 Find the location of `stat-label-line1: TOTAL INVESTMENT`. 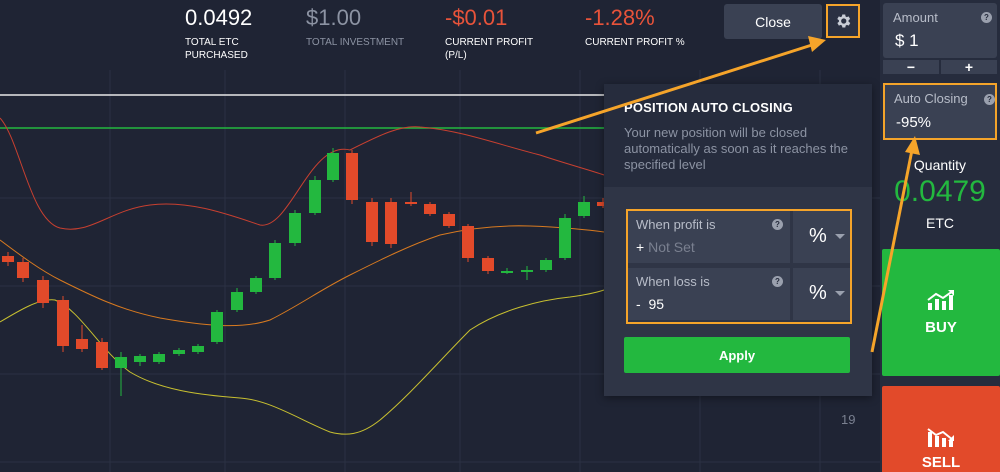

stat-label-line1: TOTAL INVESTMENT is located at coordinates (355, 42).